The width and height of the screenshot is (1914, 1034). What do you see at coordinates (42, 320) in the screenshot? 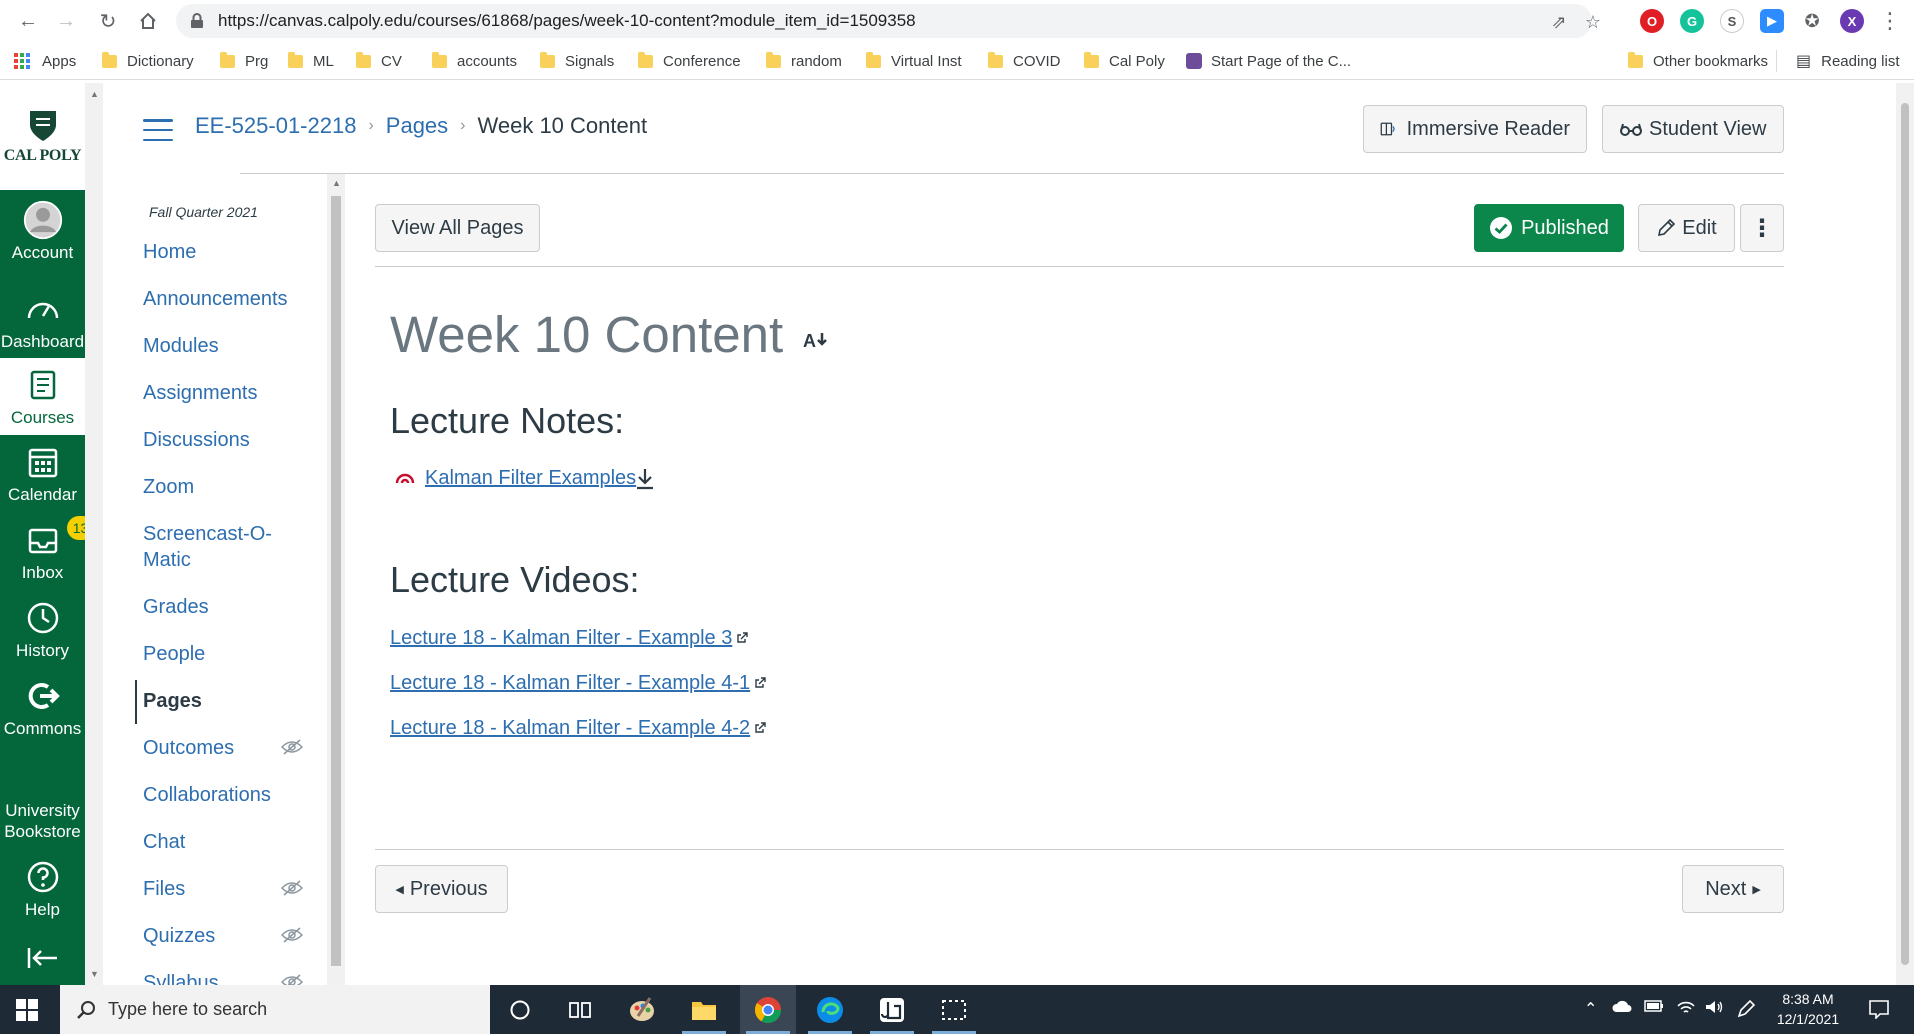
I see `global-nav-dashboard: Dashboard` at bounding box center [42, 320].